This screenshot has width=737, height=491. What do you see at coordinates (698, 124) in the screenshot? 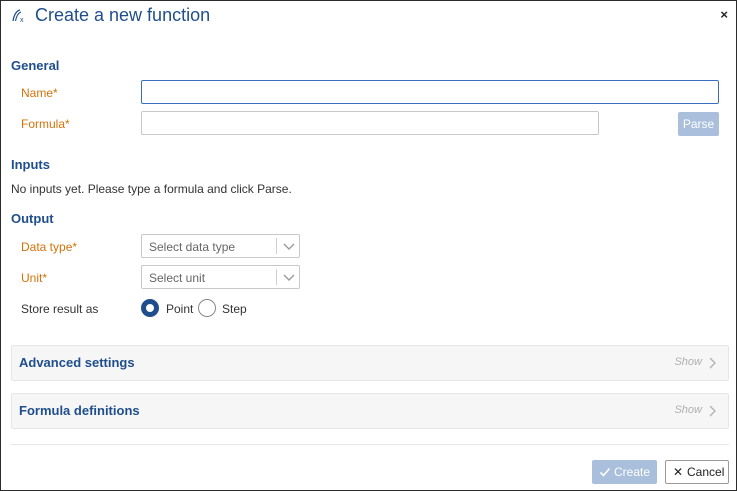
I see `parse-button: Parse` at bounding box center [698, 124].